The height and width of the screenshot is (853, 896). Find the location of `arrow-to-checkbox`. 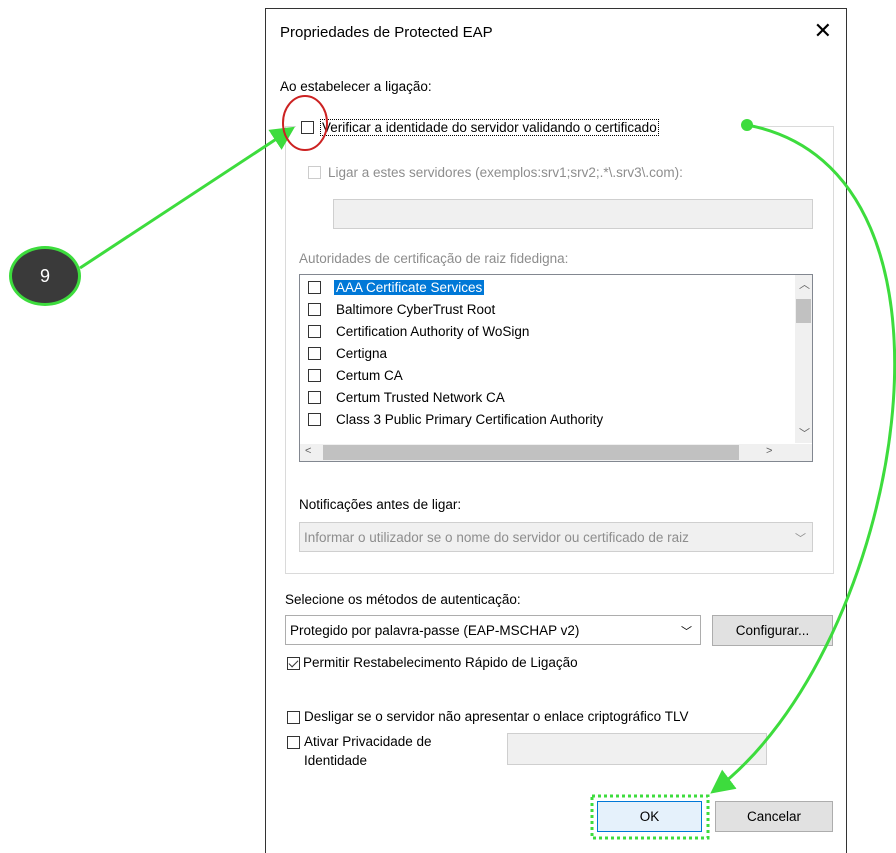

arrow-to-checkbox is located at coordinates (187, 198).